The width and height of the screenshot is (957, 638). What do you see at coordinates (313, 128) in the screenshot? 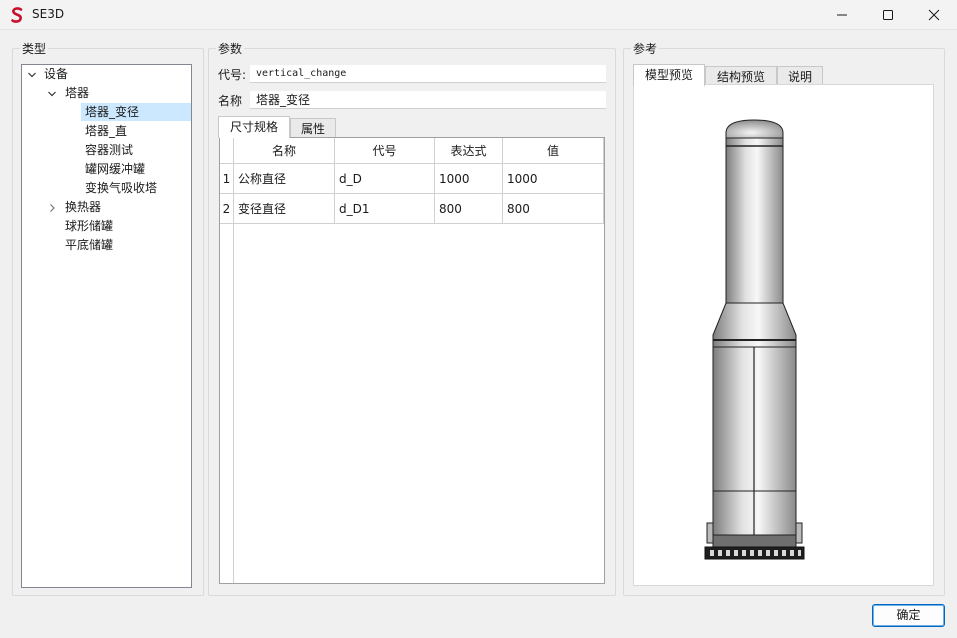
I see `tab-attributes: 属性` at bounding box center [313, 128].